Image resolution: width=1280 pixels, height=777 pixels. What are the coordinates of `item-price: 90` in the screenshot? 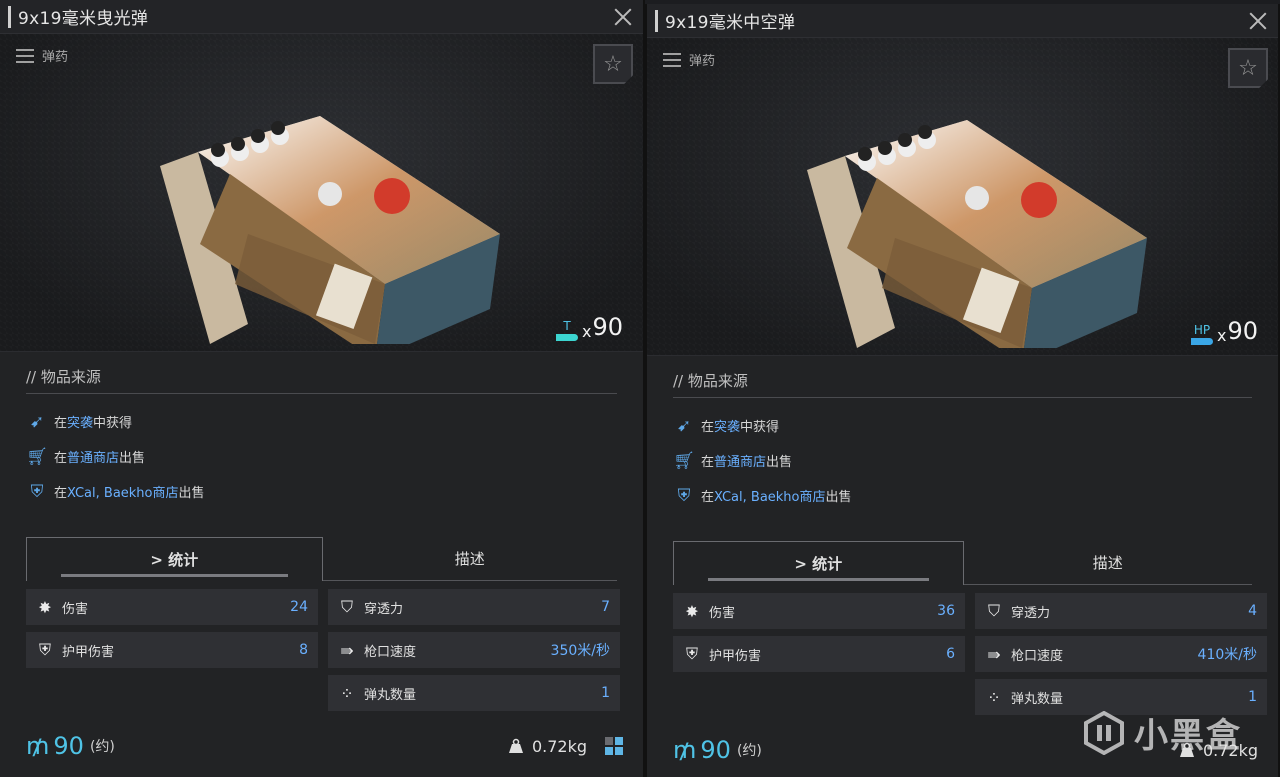 It's located at (68, 746).